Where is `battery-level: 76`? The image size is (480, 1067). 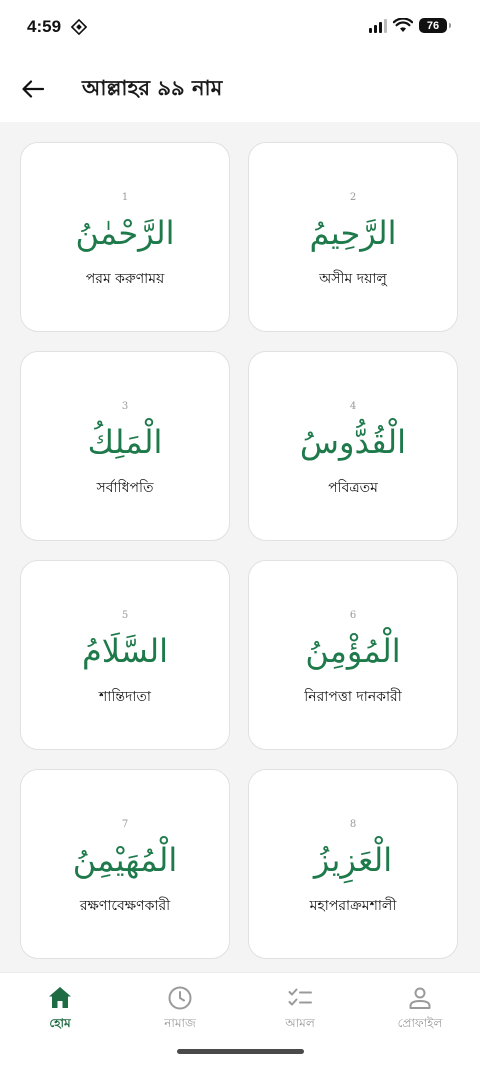
battery-level: 76 is located at coordinates (433, 25).